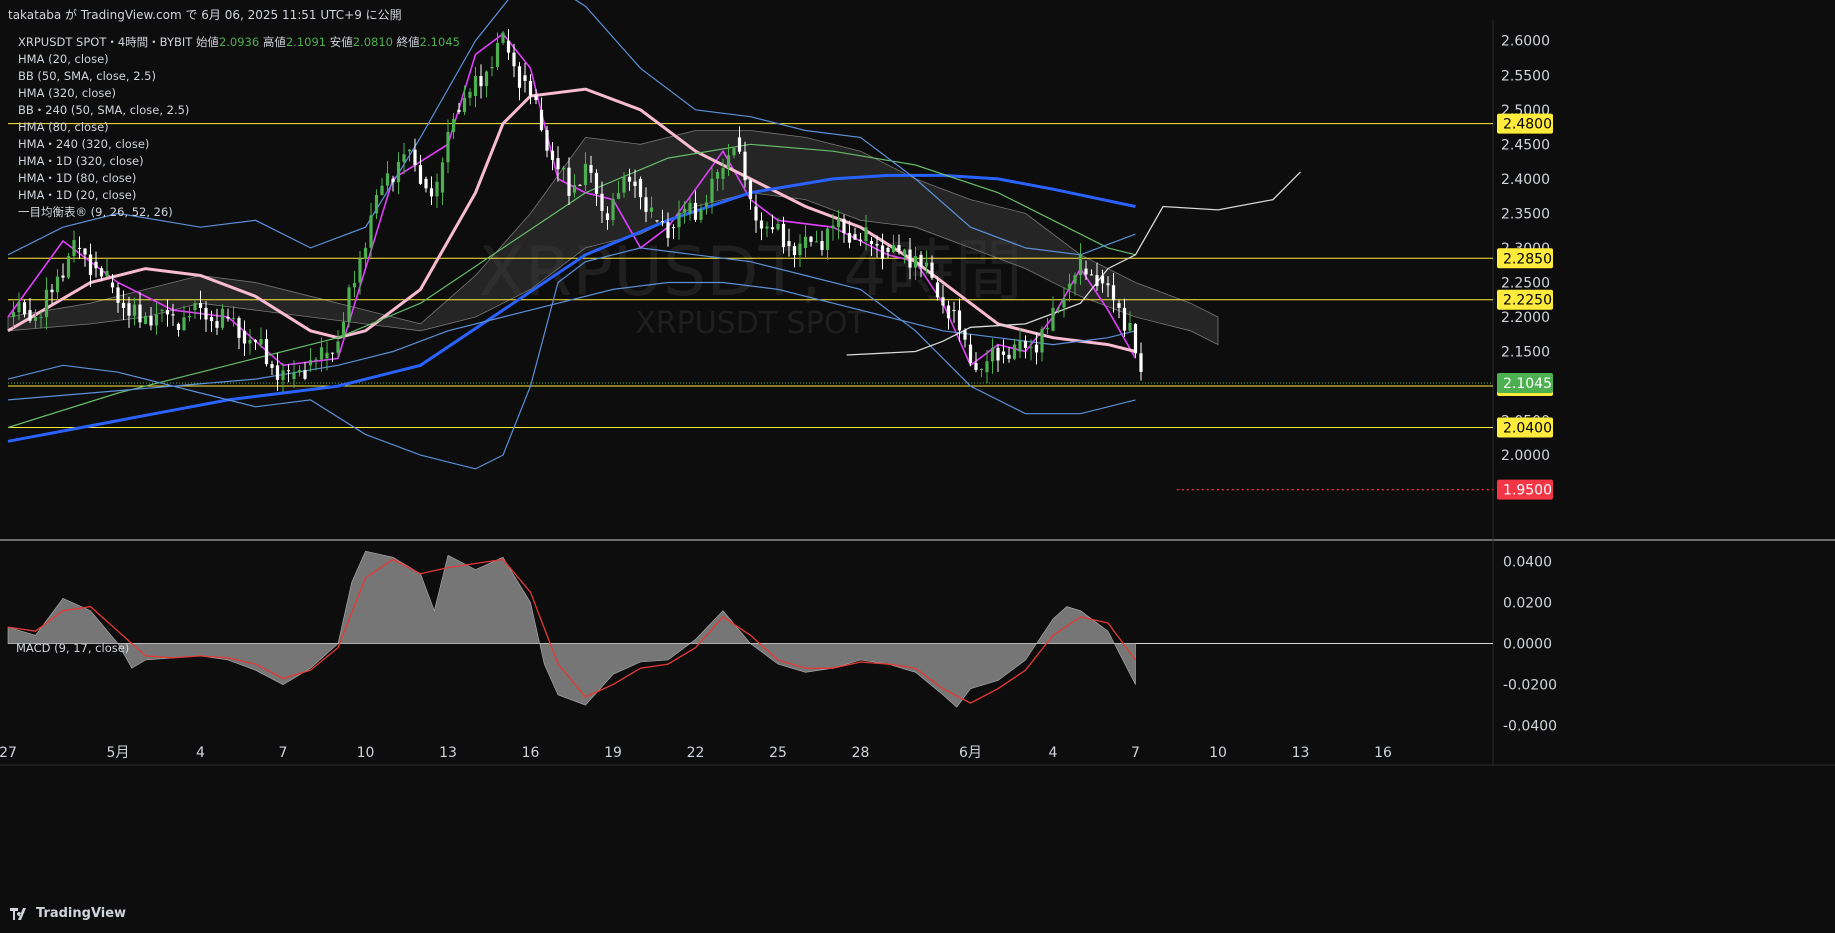 The image size is (1835, 933). I want to click on macd-tick-0: 0.0400, so click(1527, 562).